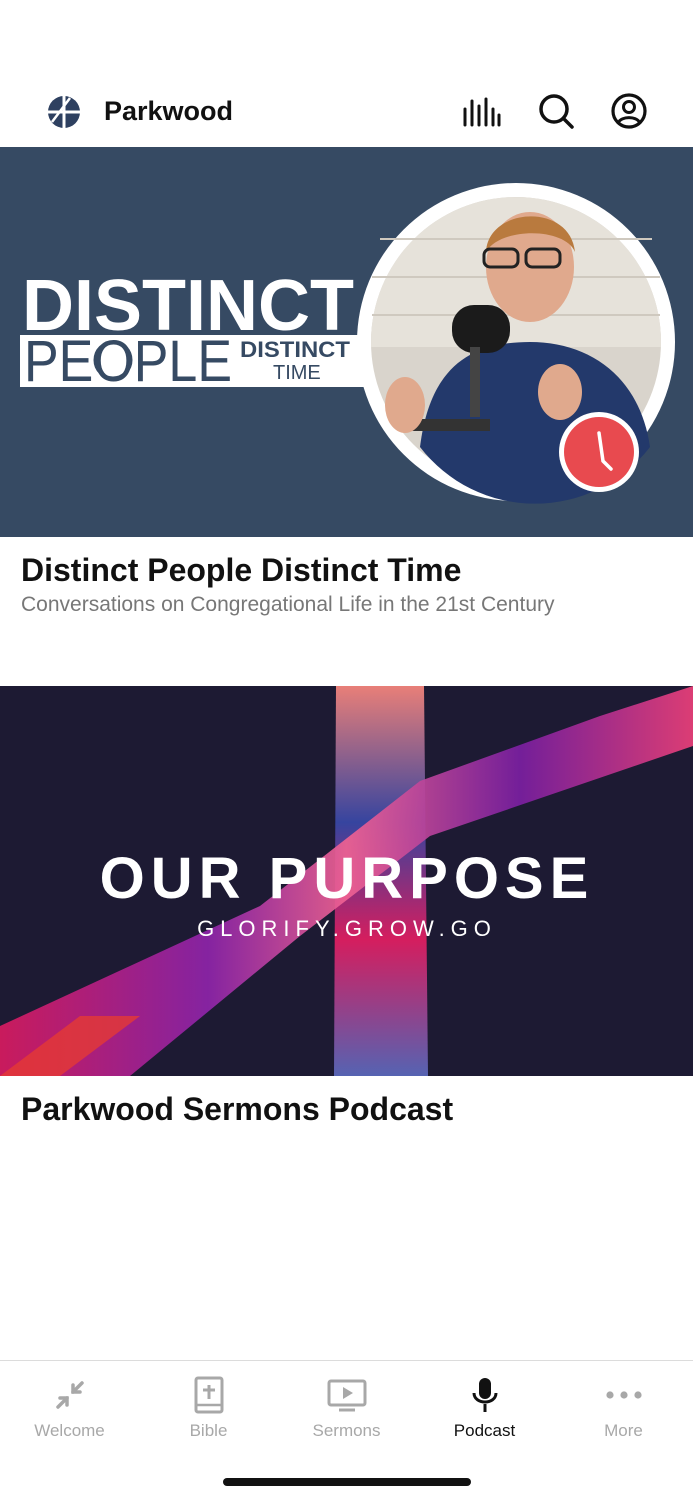 Image resolution: width=693 pixels, height=1501 pixels. I want to click on podcast-title: Distinct People Distinct Time, so click(241, 570).